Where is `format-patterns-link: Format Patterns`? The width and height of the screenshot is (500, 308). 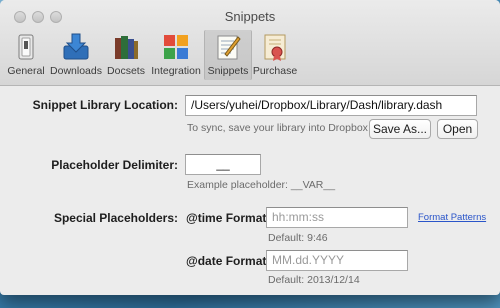
format-patterns-link: Format Patterns is located at coordinates (452, 217).